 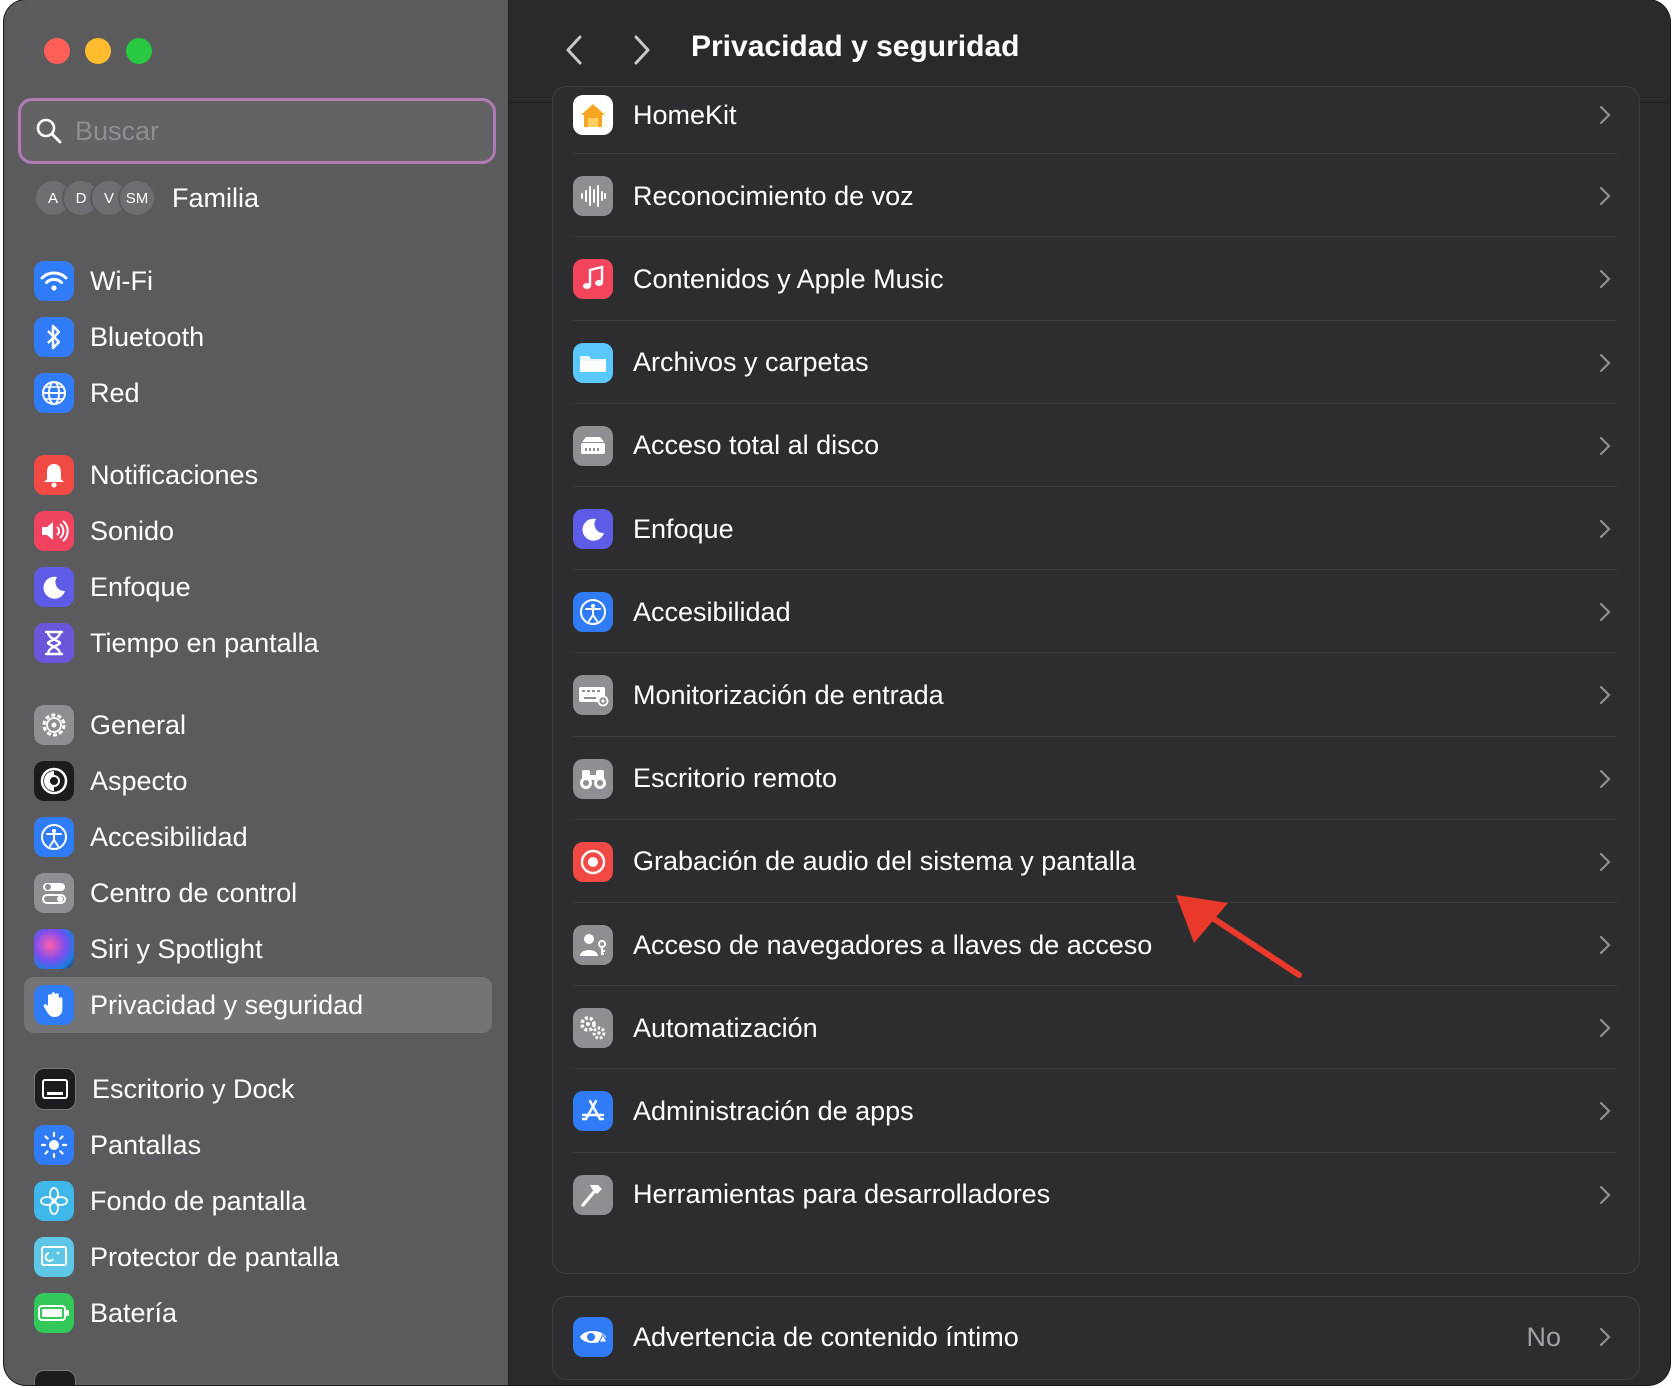 I want to click on dock-icon, so click(x=55, y=1089).